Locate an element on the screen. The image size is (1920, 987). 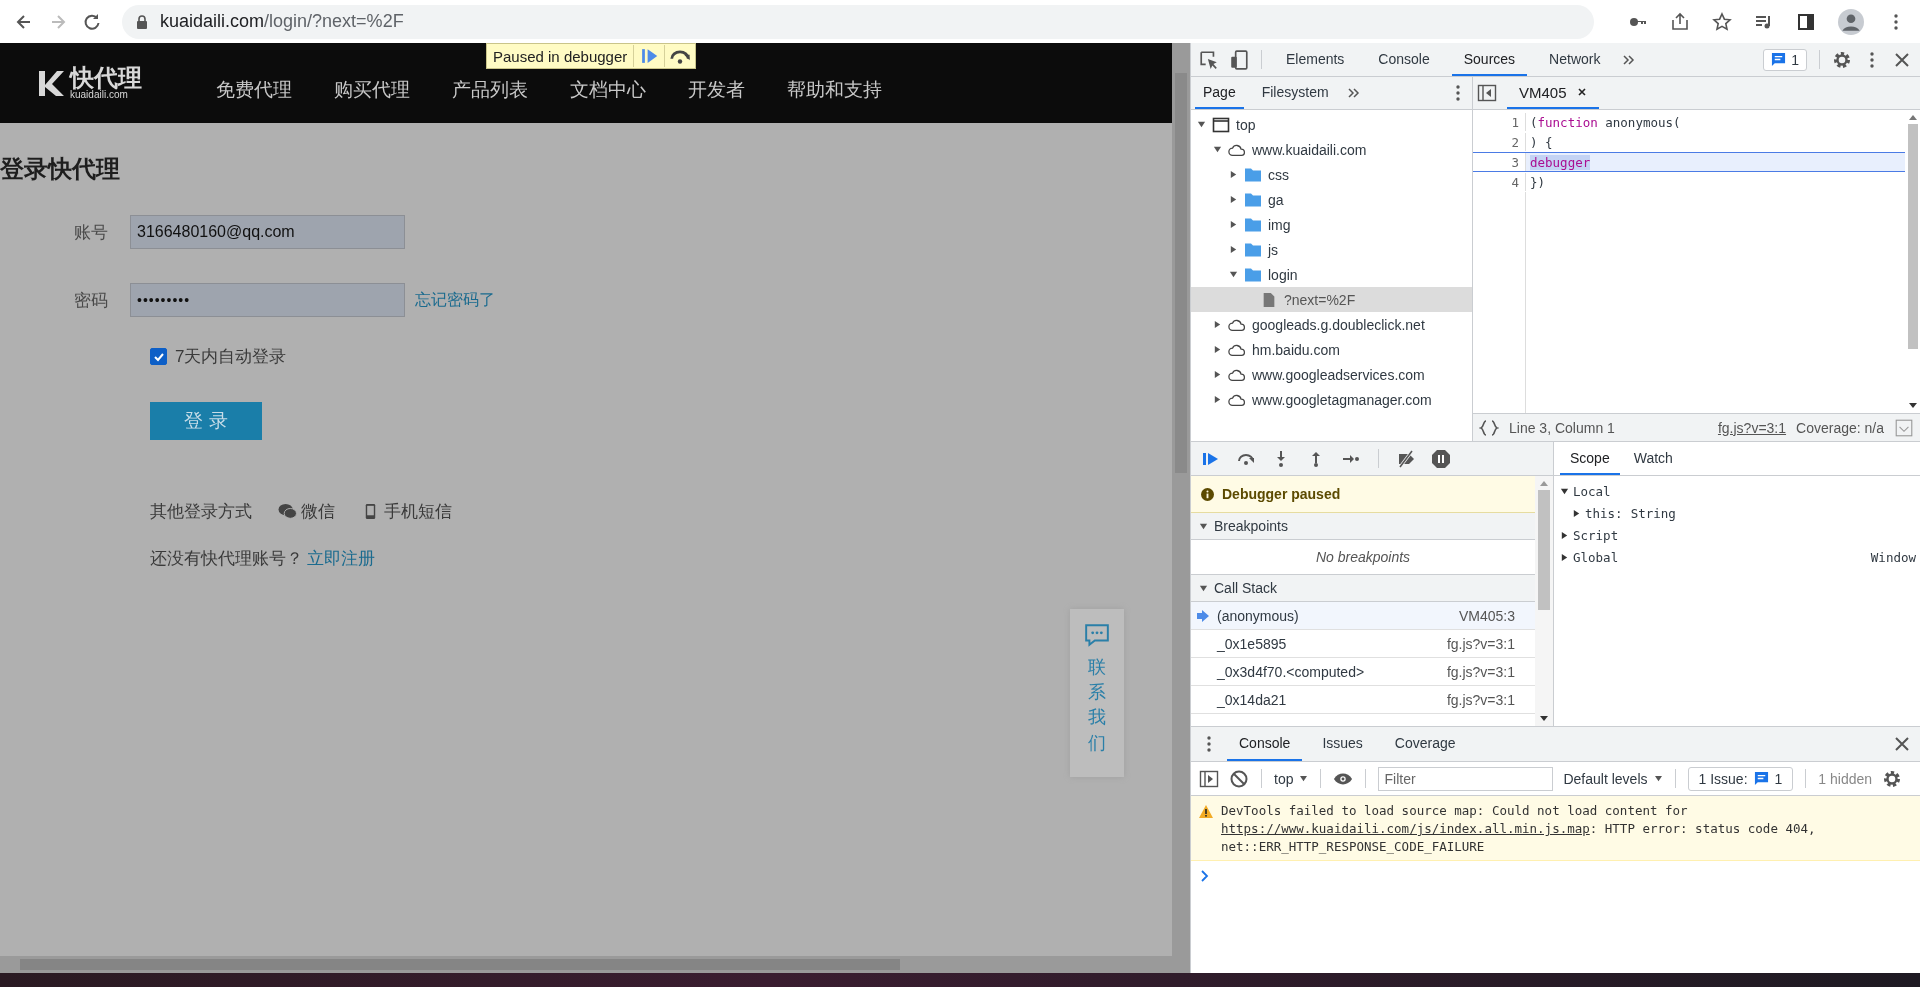
drawer-tab: Console is located at coordinates (1265, 744).